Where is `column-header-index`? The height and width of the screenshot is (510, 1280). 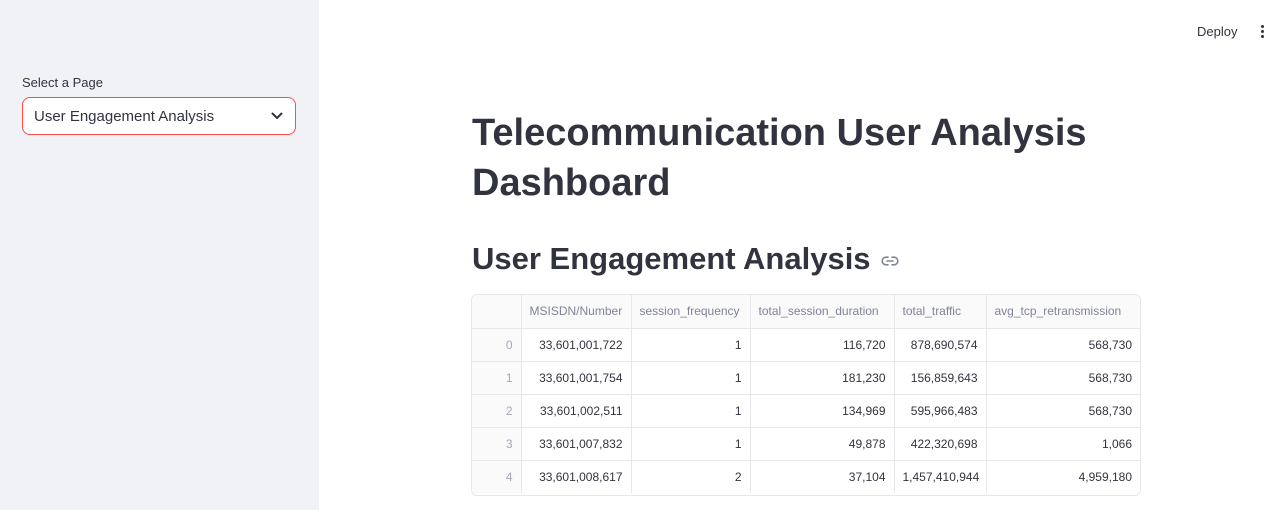 column-header-index is located at coordinates (497, 312).